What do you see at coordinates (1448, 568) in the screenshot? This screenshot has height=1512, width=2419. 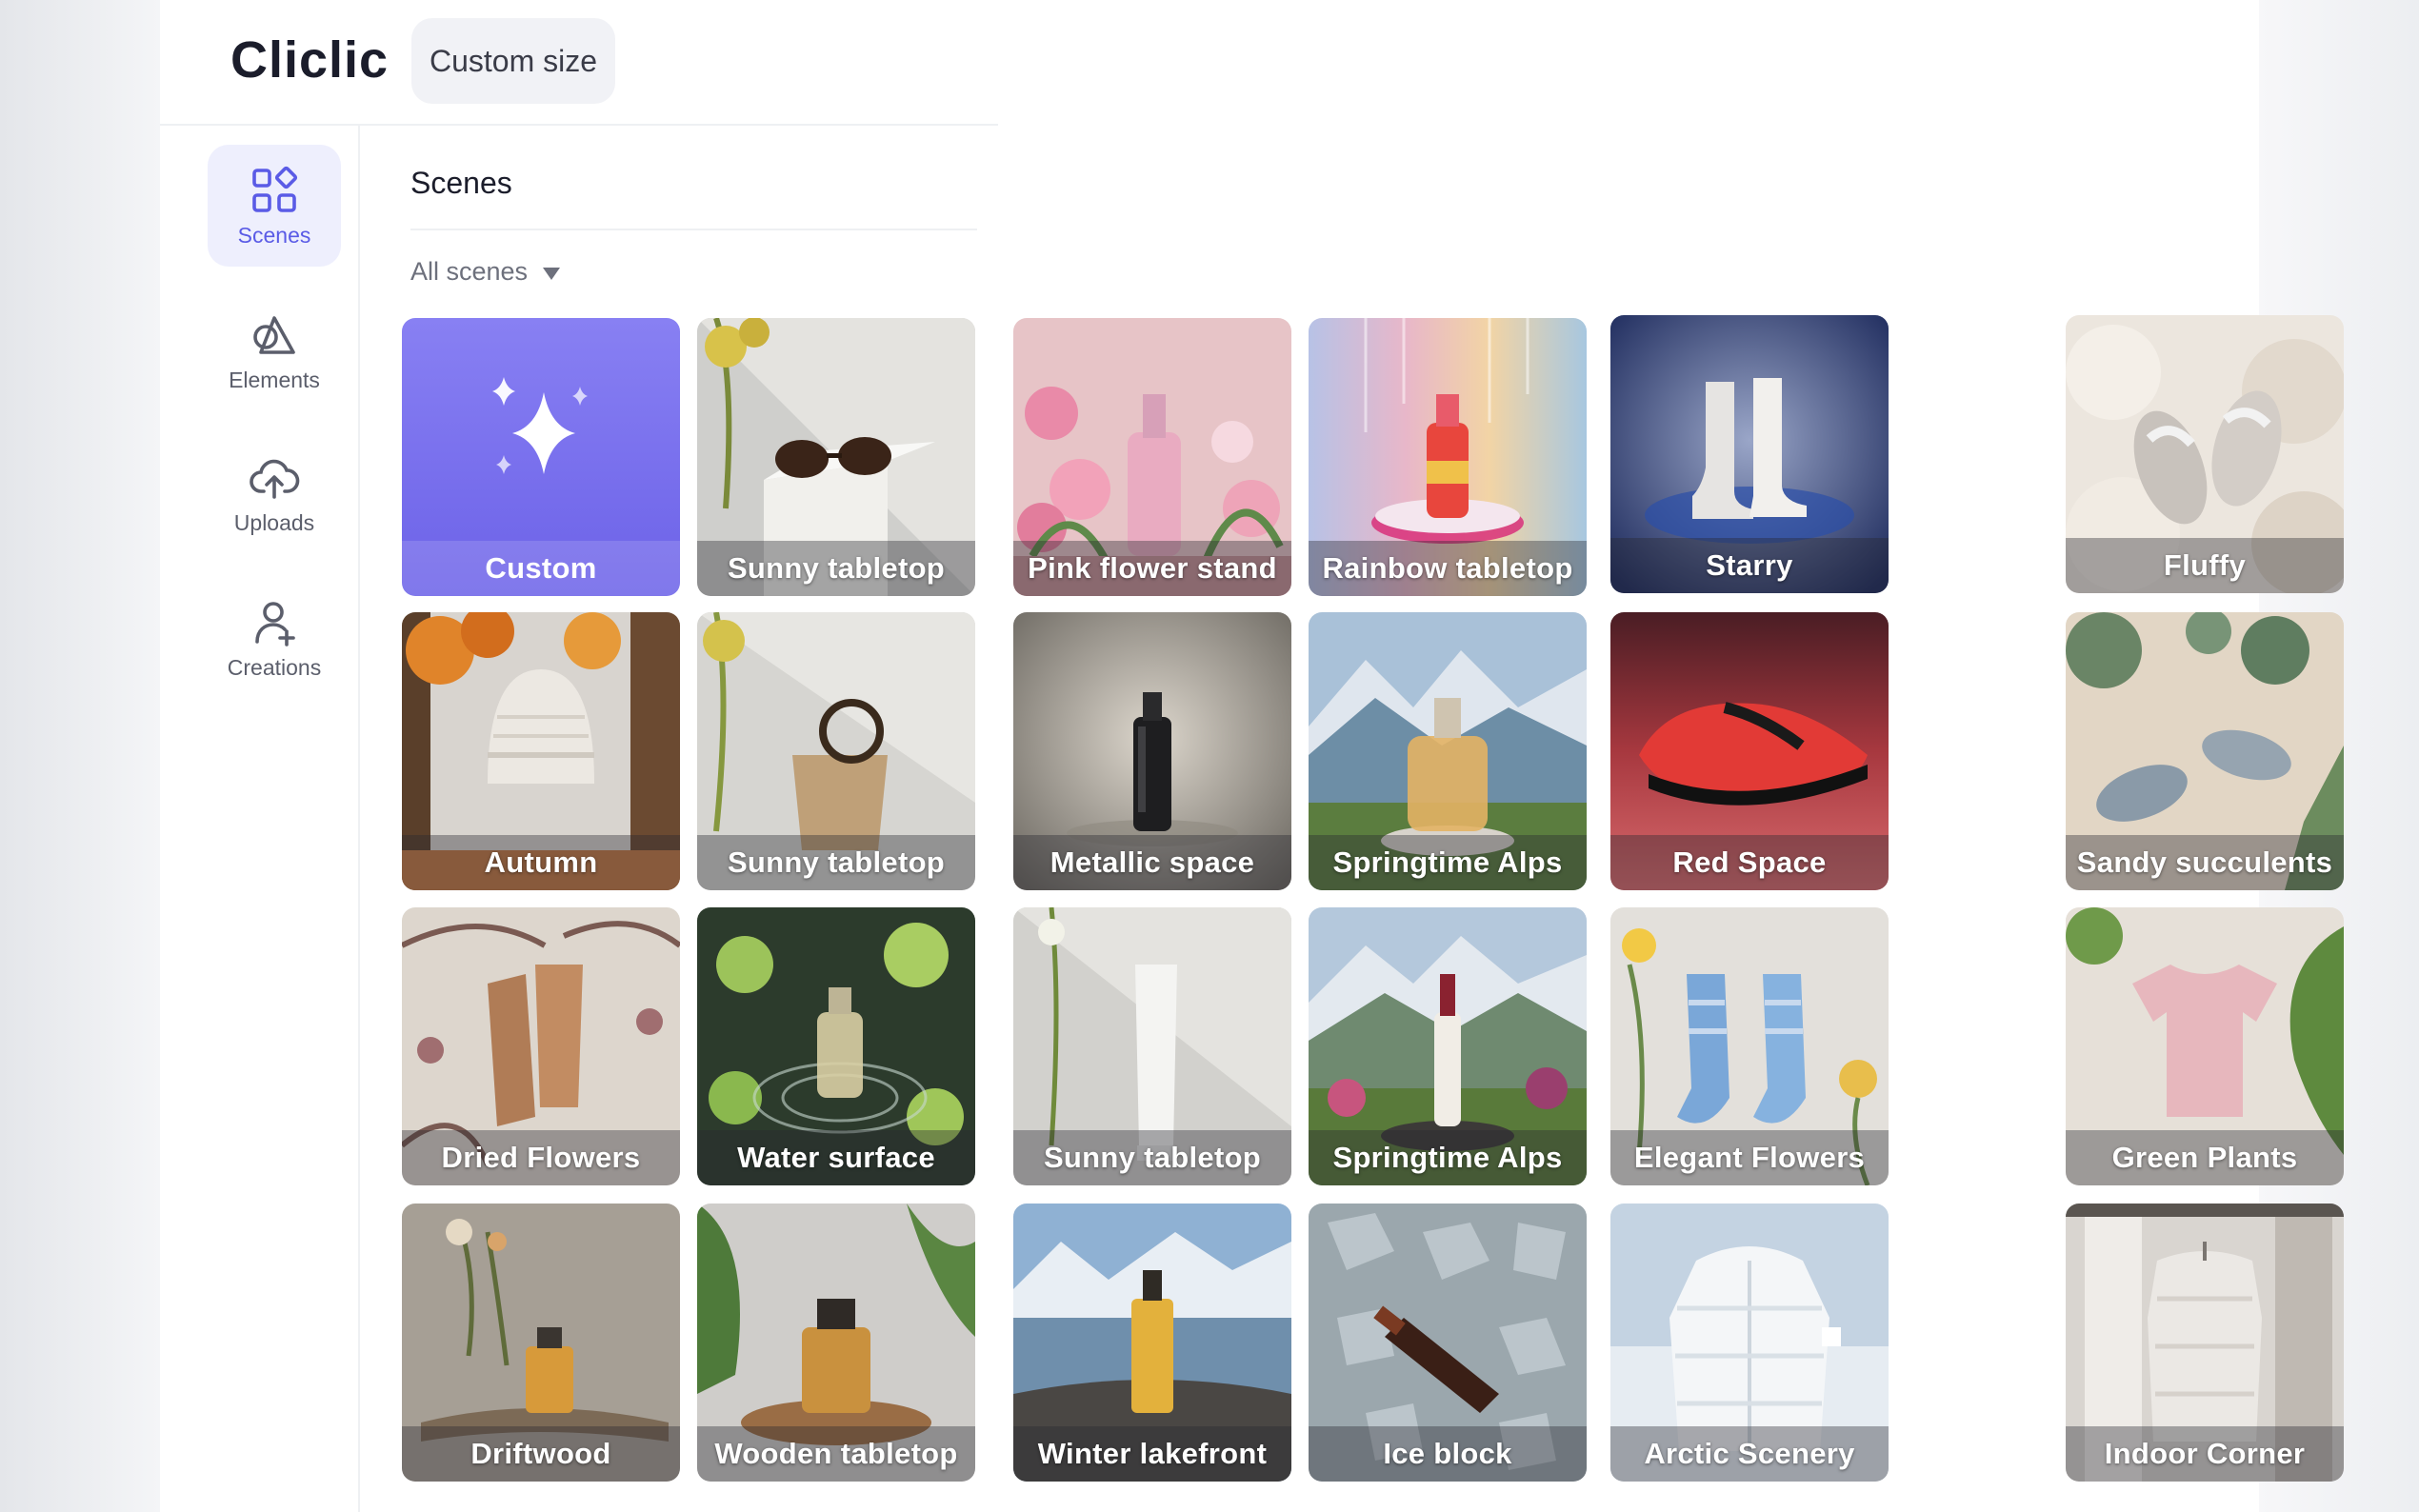 I see `scene-card-label: Rainbow tabletop` at bounding box center [1448, 568].